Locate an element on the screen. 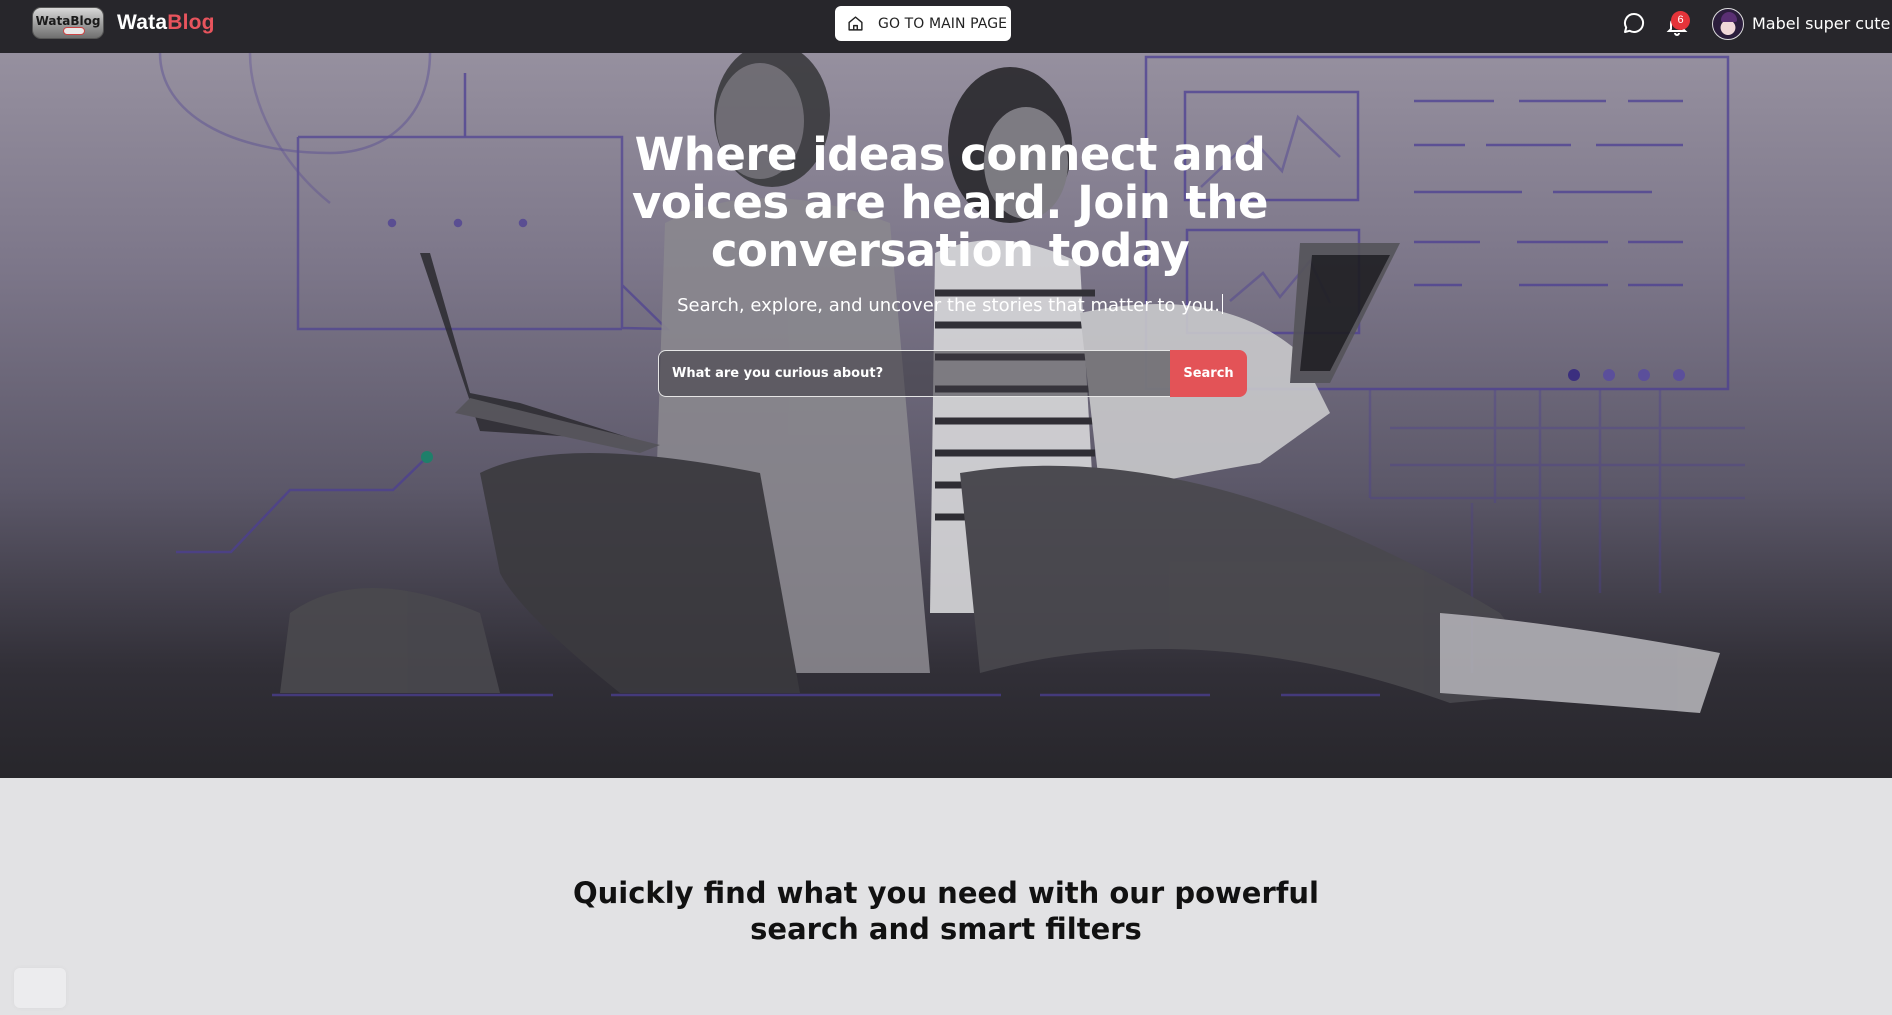 The image size is (1892, 1015). brand-logo-text: WataBlog is located at coordinates (68, 21).